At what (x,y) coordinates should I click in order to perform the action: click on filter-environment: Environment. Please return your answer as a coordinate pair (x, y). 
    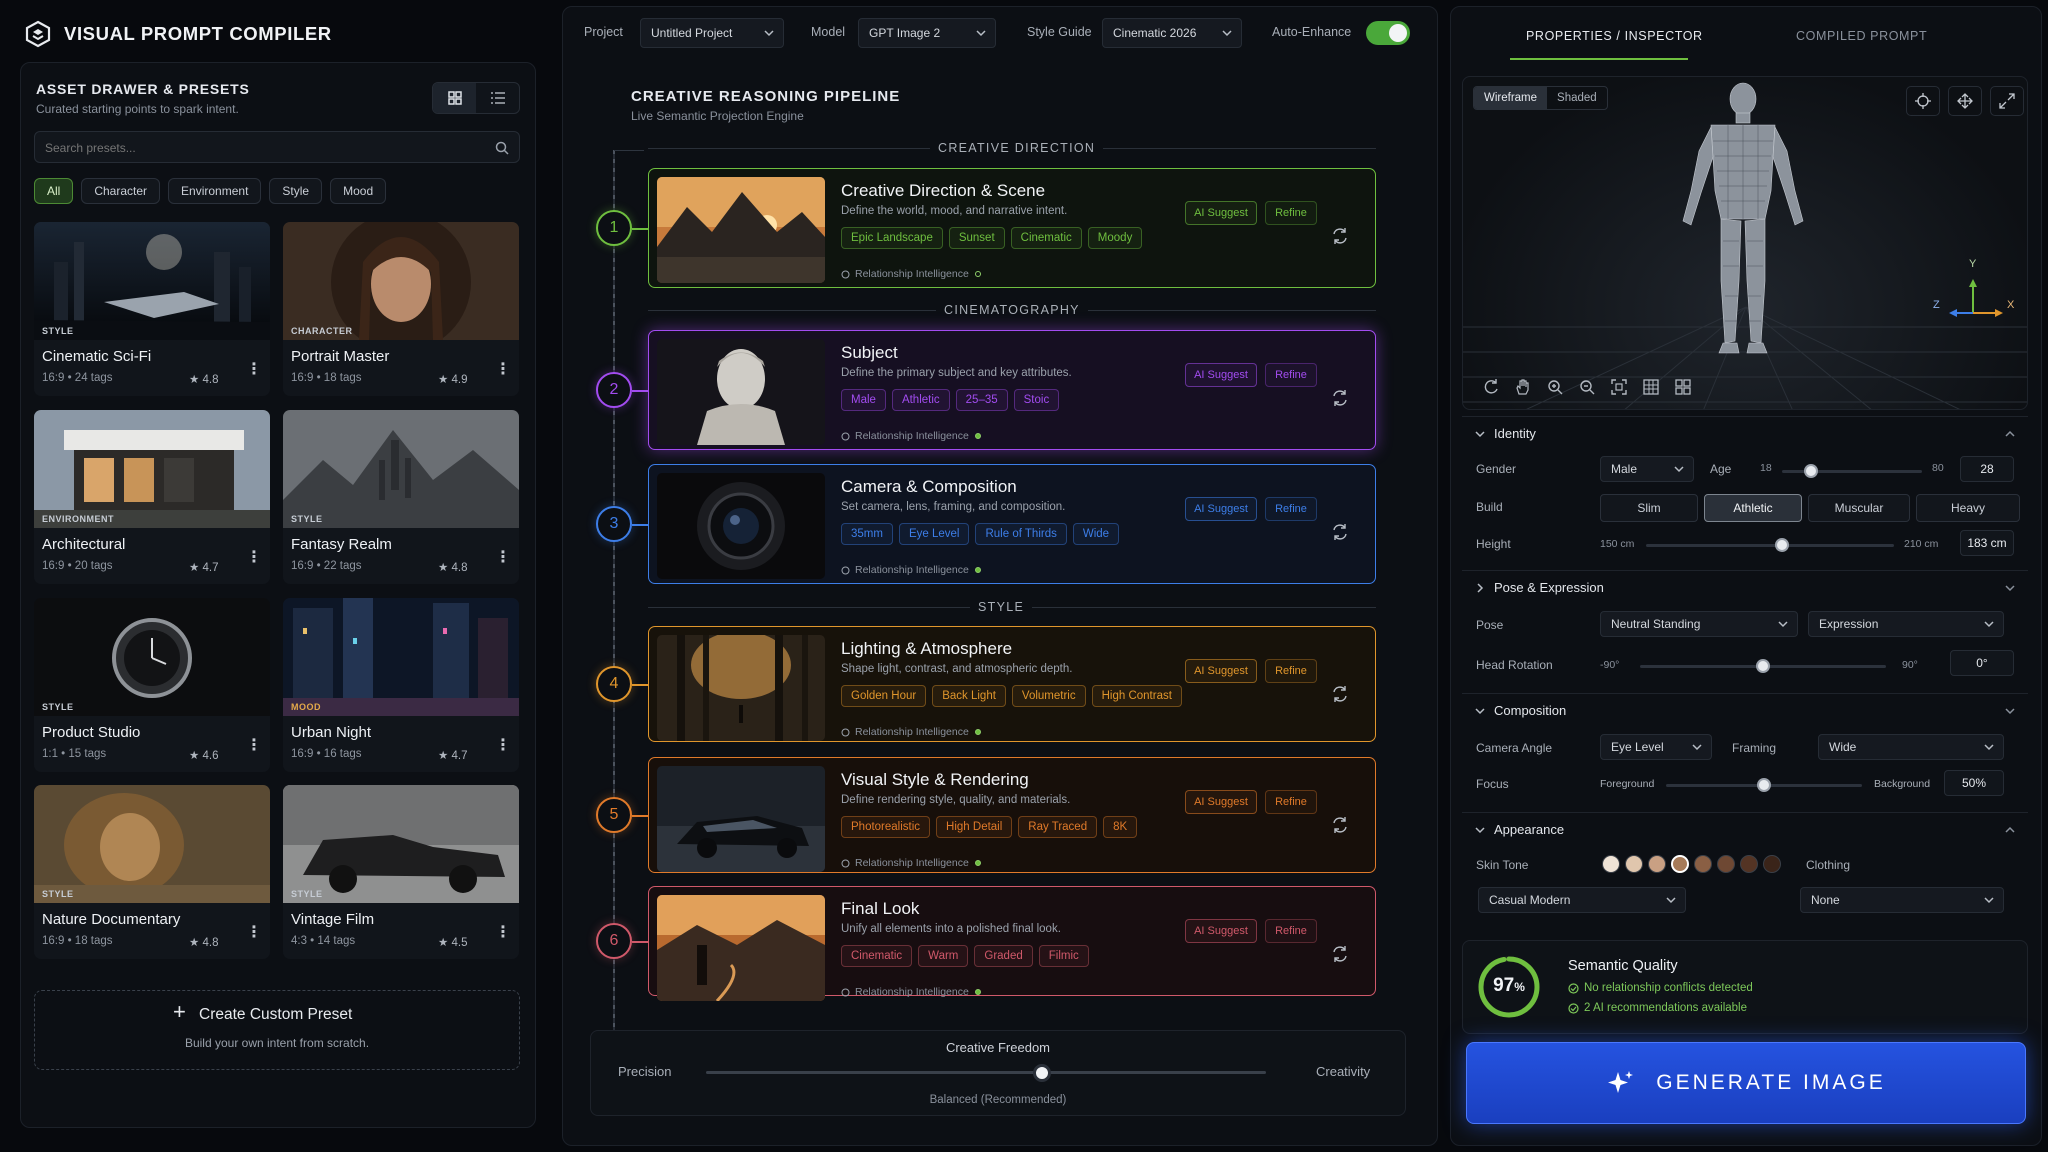
    Looking at the image, I should click on (215, 191).